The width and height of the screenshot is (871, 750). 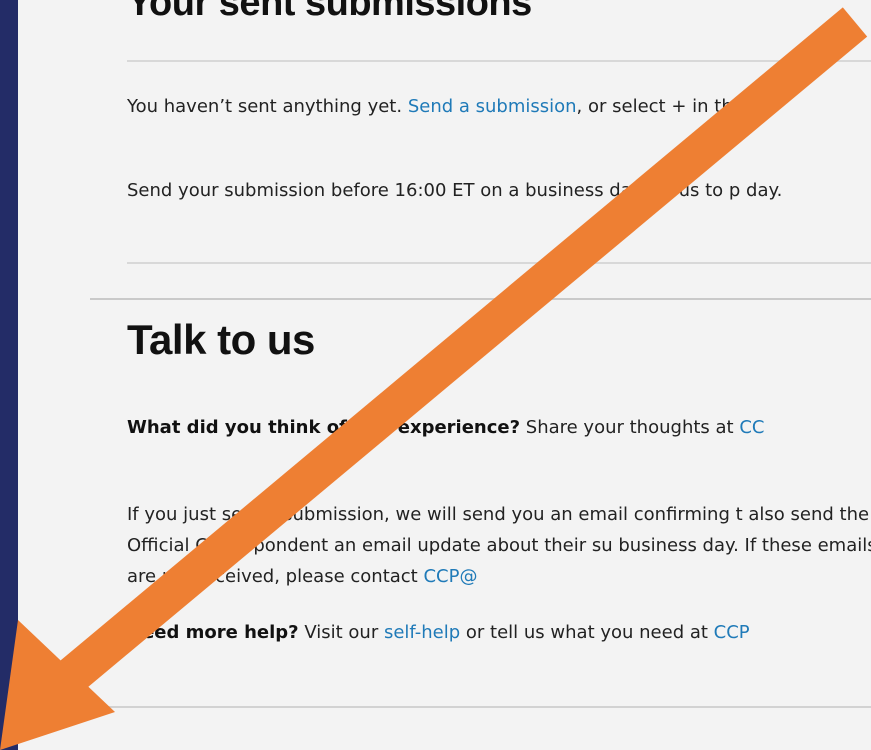 What do you see at coordinates (480, 299) in the screenshot?
I see `section-divider` at bounding box center [480, 299].